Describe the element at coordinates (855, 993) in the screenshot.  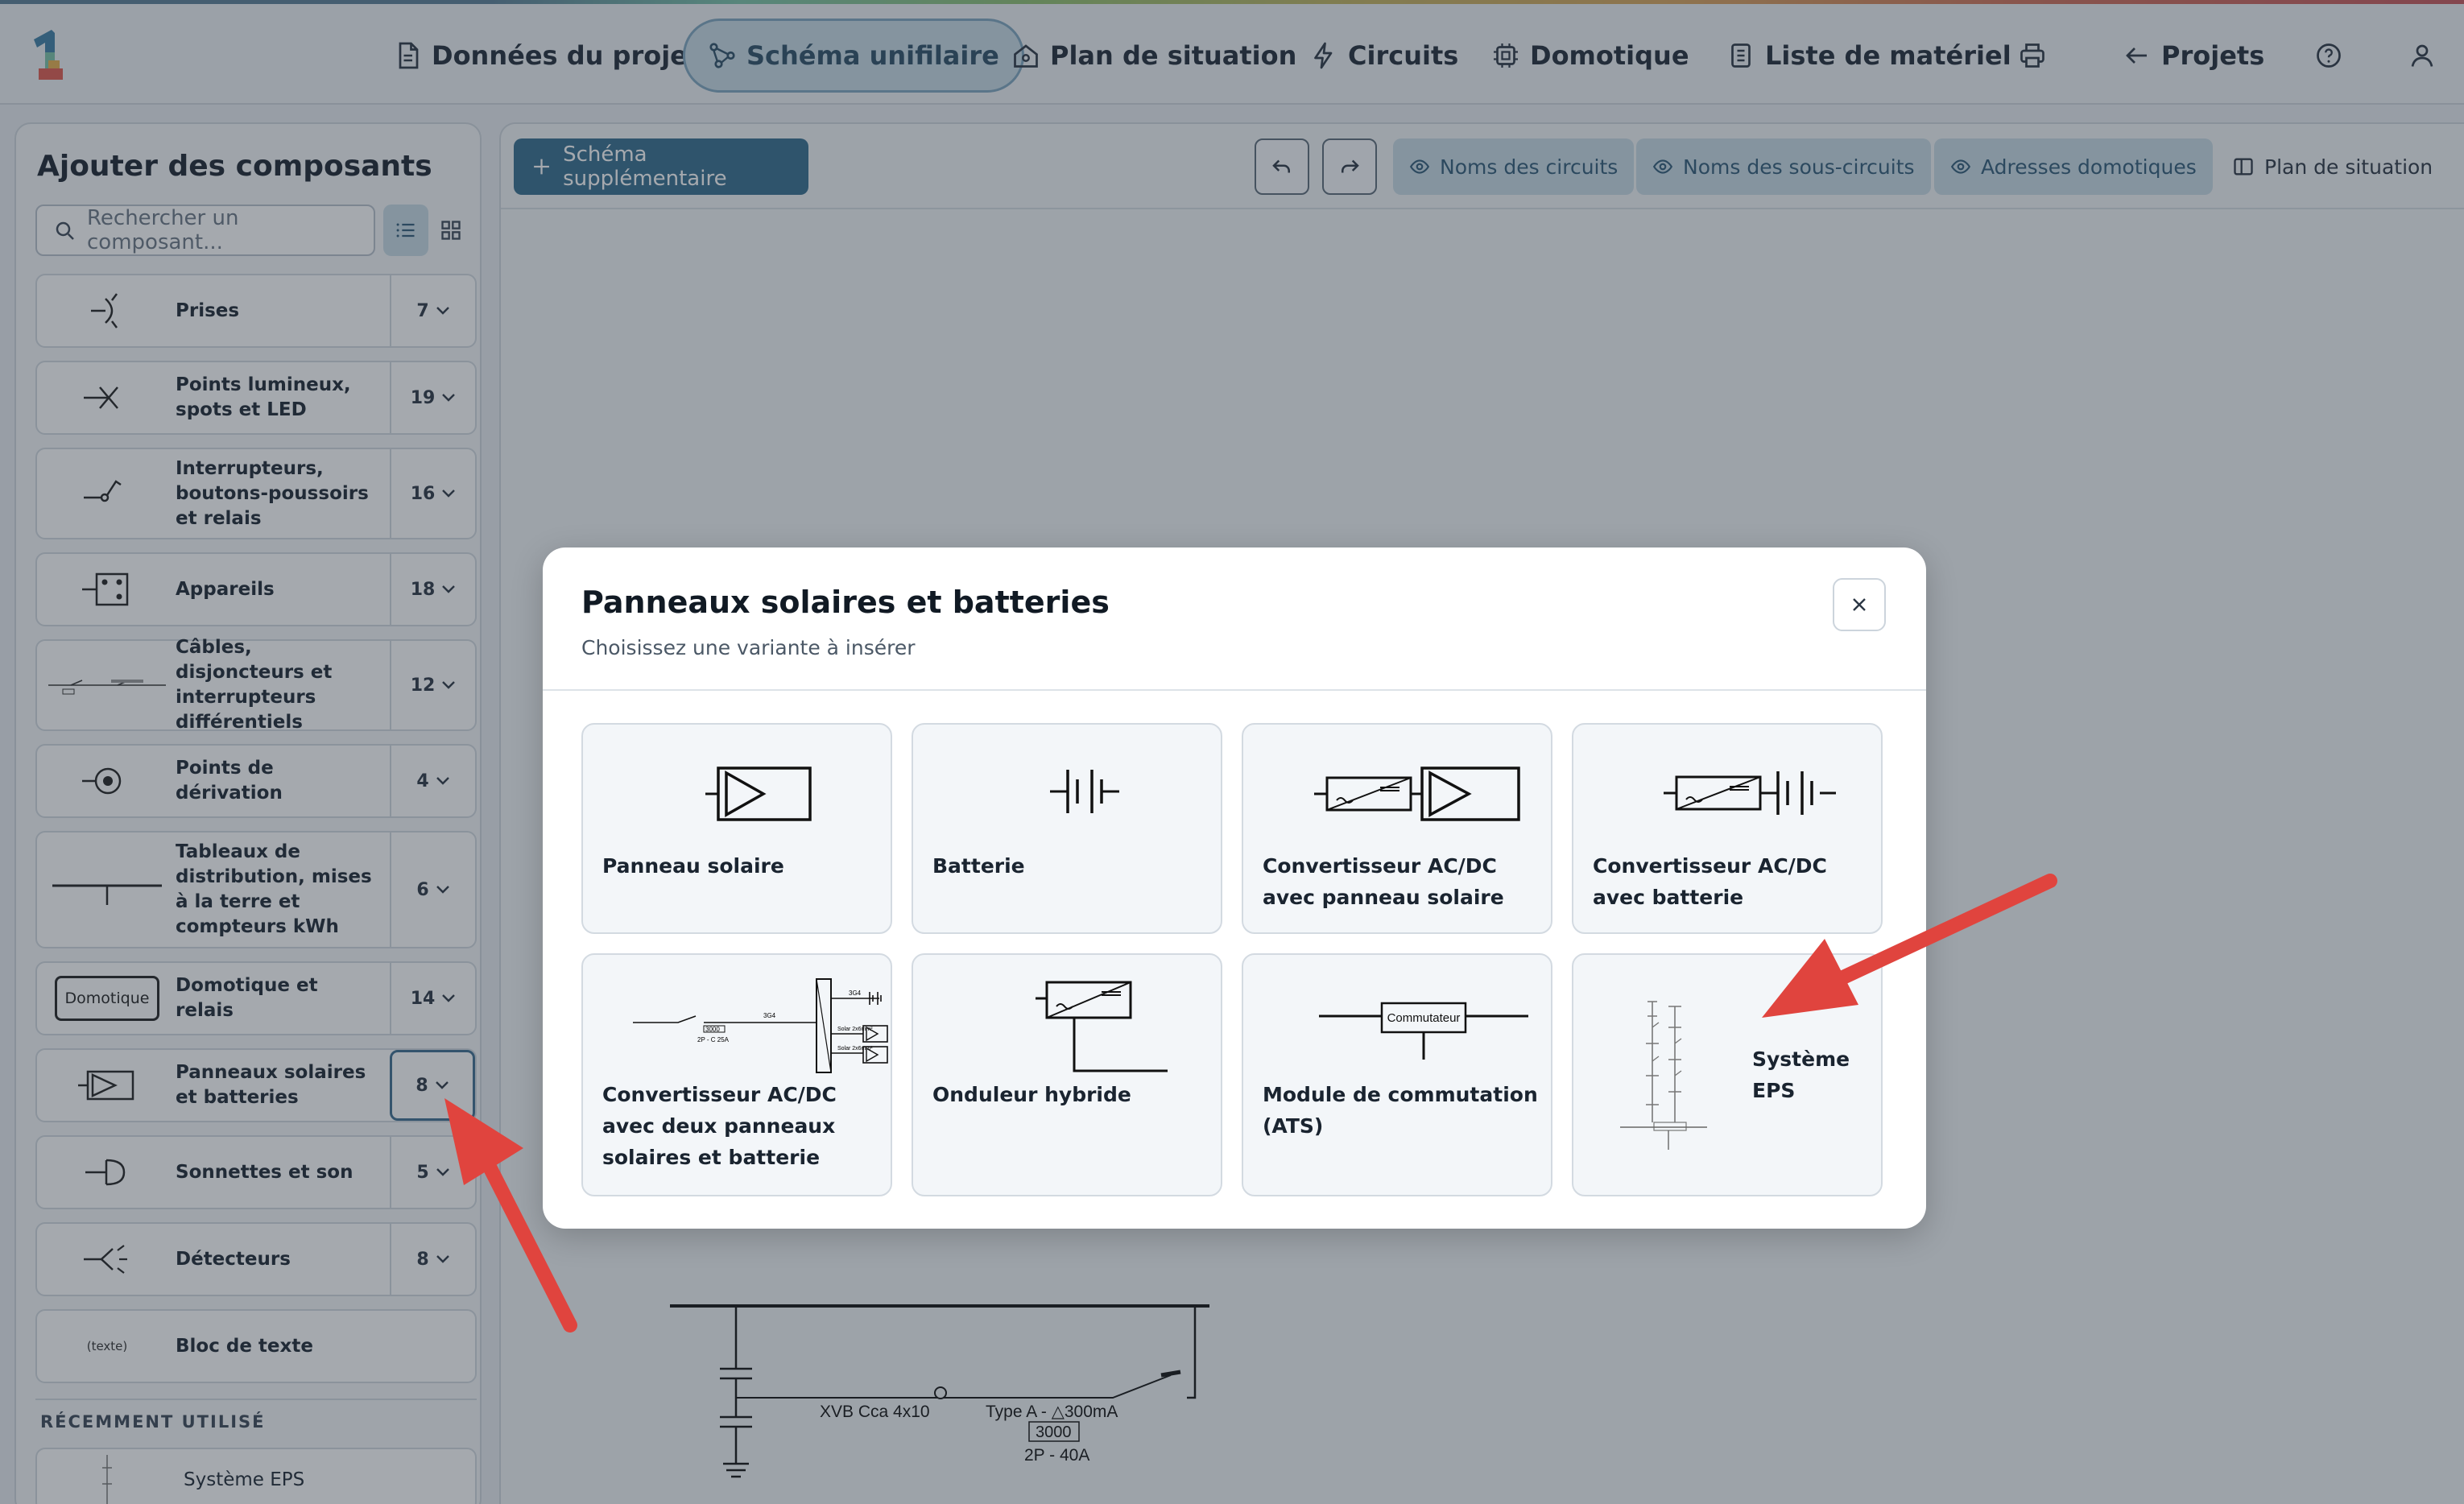
I see `mini-cable-b: 3G4` at that location.